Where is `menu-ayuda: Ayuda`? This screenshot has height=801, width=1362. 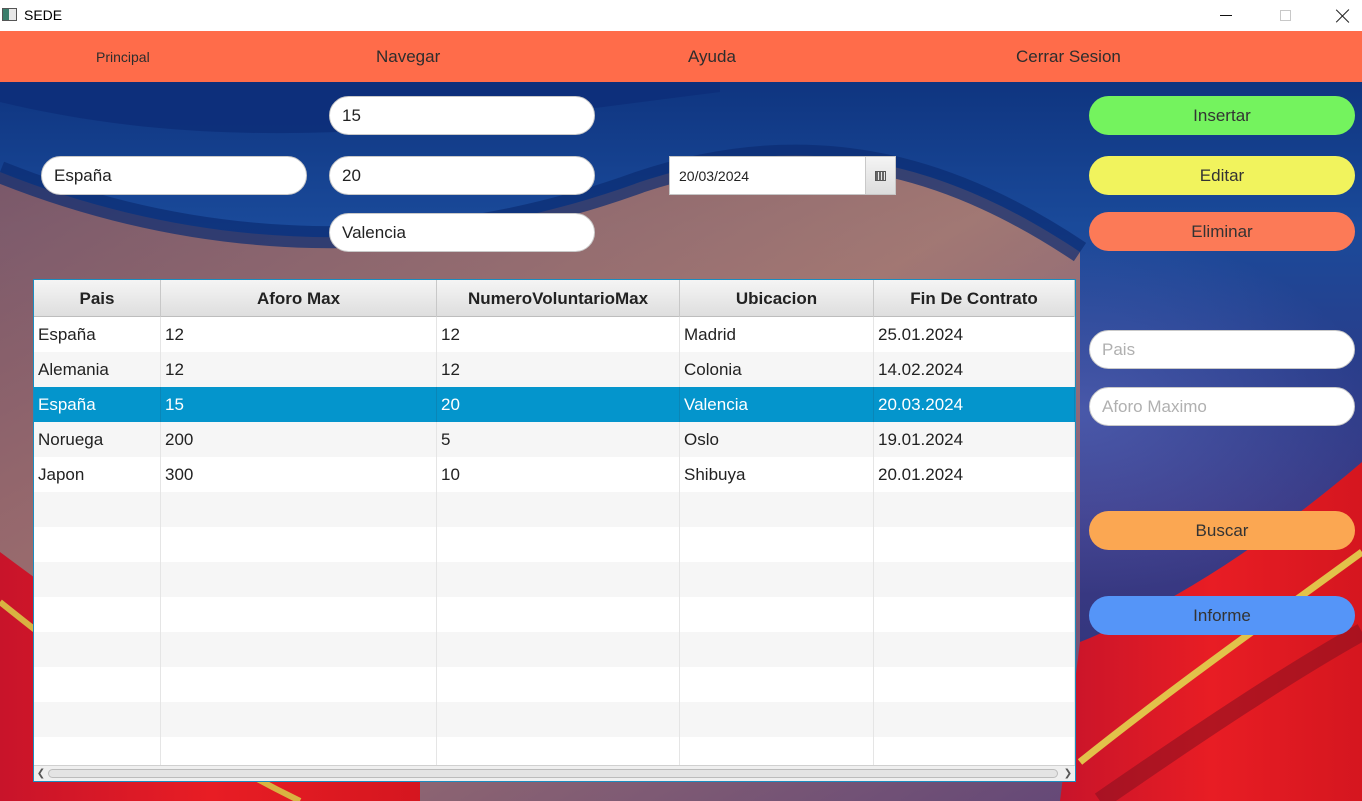 menu-ayuda: Ayuda is located at coordinates (712, 56).